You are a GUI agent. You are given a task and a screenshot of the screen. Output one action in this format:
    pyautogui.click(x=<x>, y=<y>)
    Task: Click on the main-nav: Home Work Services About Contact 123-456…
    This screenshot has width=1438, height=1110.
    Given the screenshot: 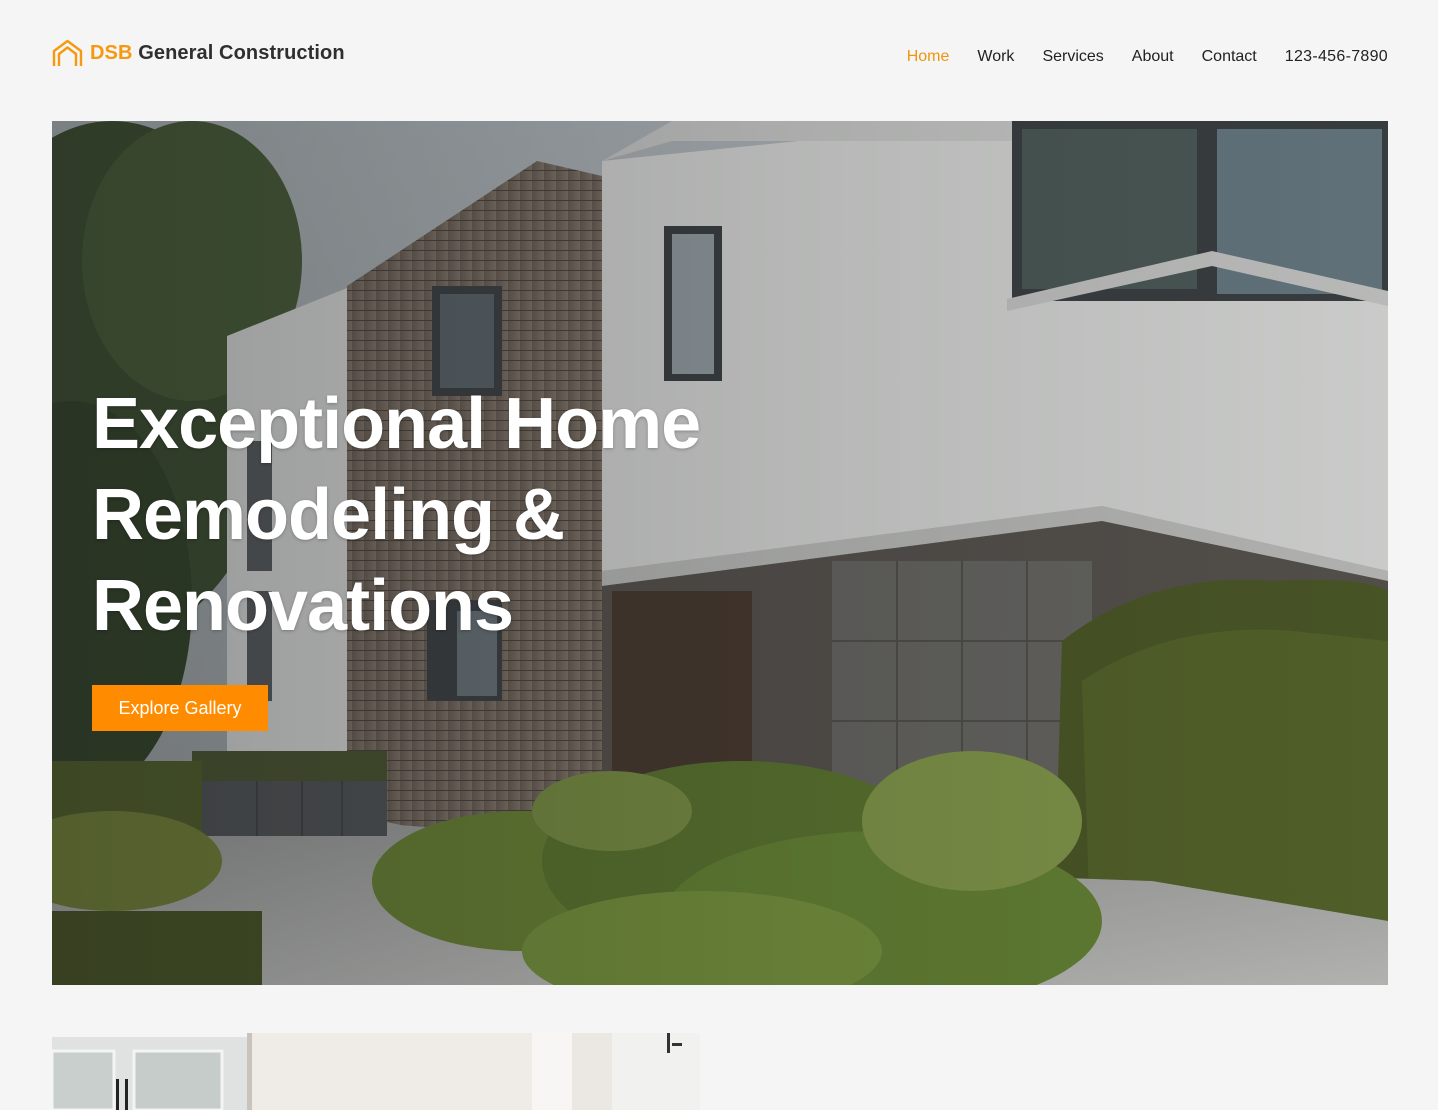 What is the action you would take?
    pyautogui.click(x=1147, y=57)
    